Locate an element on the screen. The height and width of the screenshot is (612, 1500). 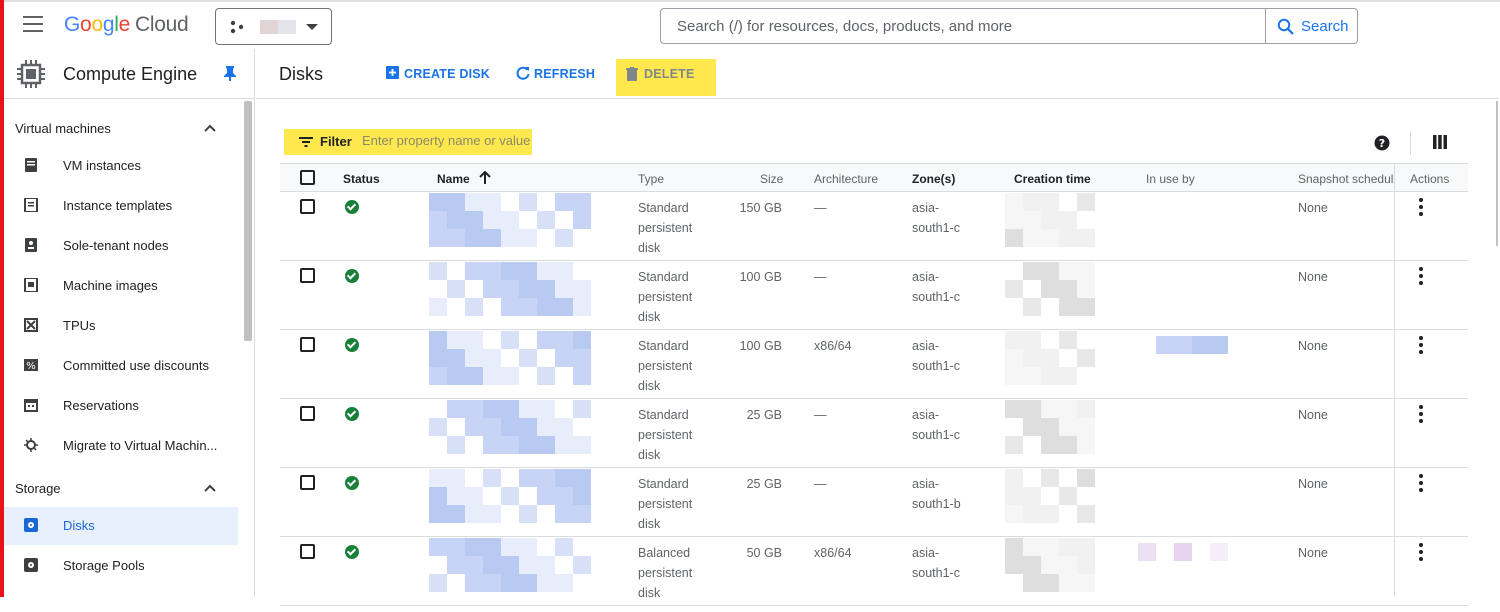
search-icon is located at coordinates (1285, 26).